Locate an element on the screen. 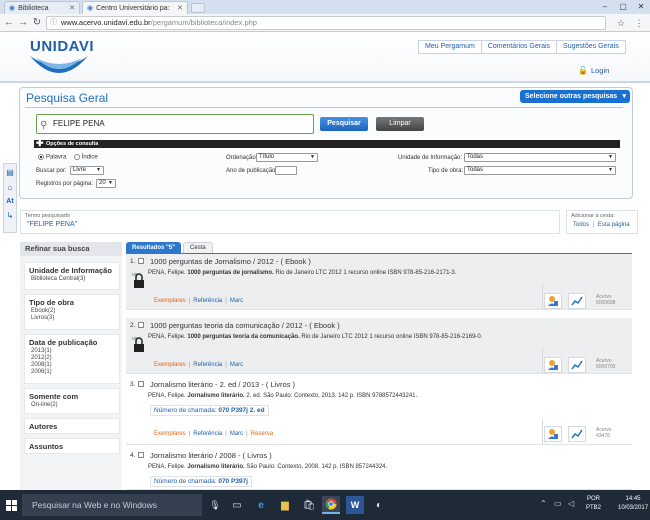 This screenshot has width=650, height=520. edge-browser-icon: e is located at coordinates (261, 505).